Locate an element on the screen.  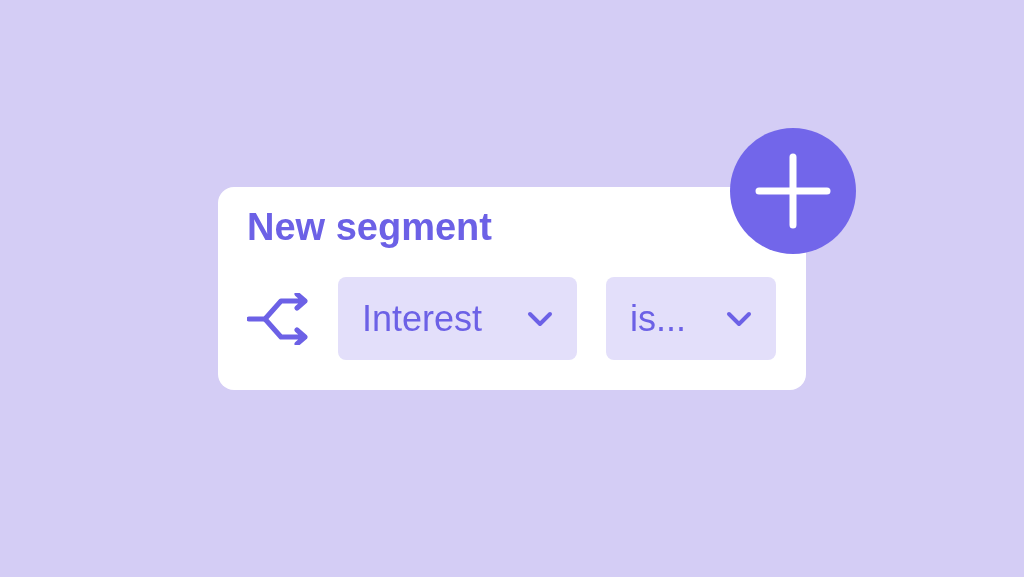
card-title: New segment is located at coordinates (370, 227).